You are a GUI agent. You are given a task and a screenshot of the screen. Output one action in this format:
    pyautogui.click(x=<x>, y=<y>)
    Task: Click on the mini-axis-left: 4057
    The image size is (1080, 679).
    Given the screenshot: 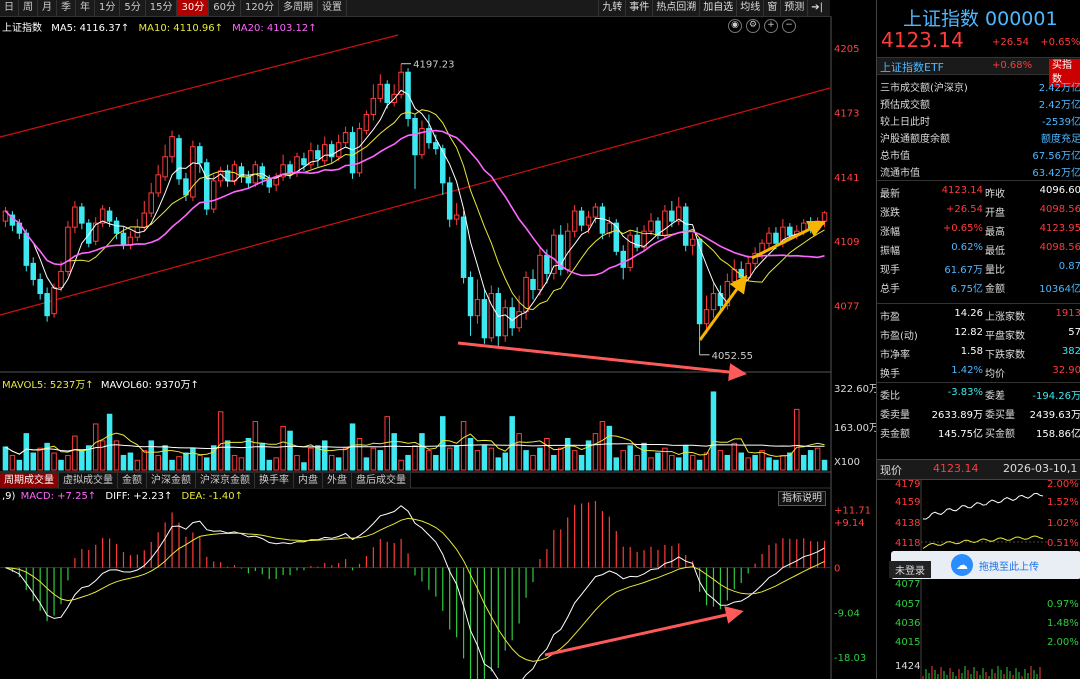 What is the action you would take?
    pyautogui.click(x=907, y=604)
    